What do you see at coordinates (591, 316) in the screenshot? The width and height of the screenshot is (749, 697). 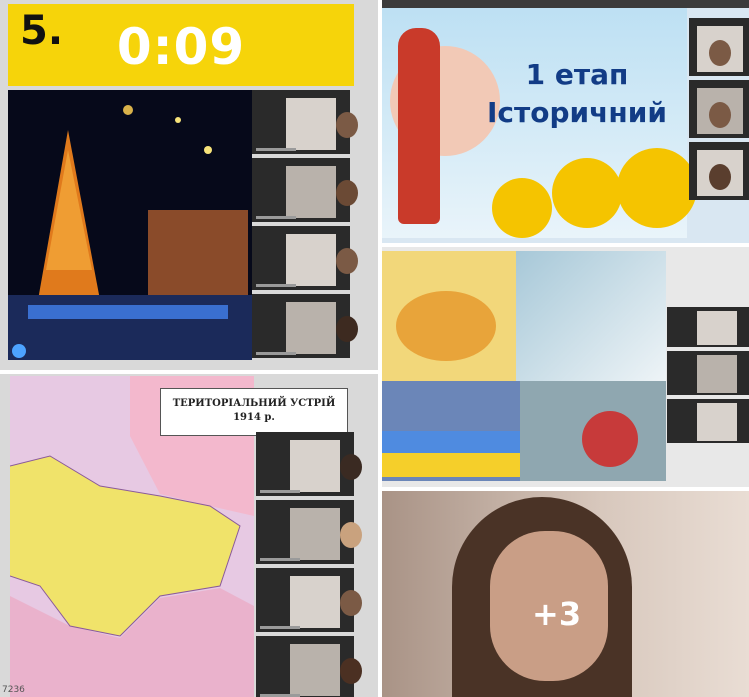 I see `winter-landscape-photo` at bounding box center [591, 316].